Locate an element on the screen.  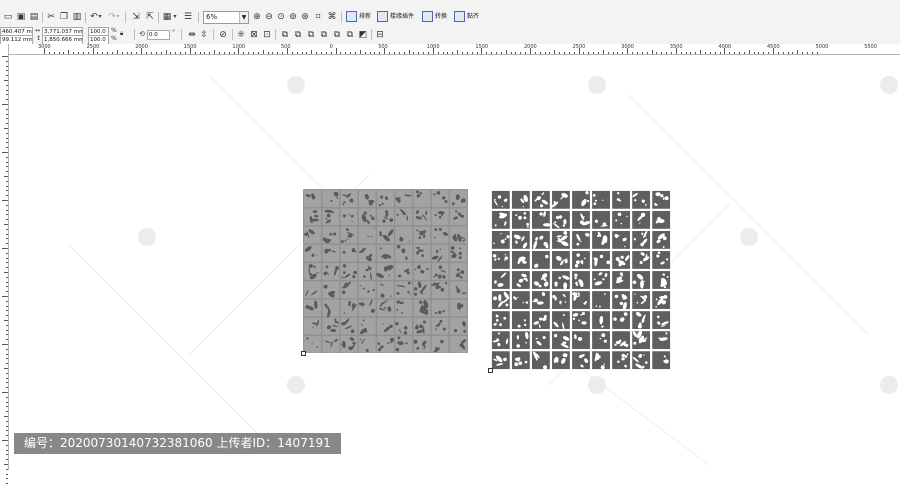
vertical-ruler is located at coordinates (4, 264).